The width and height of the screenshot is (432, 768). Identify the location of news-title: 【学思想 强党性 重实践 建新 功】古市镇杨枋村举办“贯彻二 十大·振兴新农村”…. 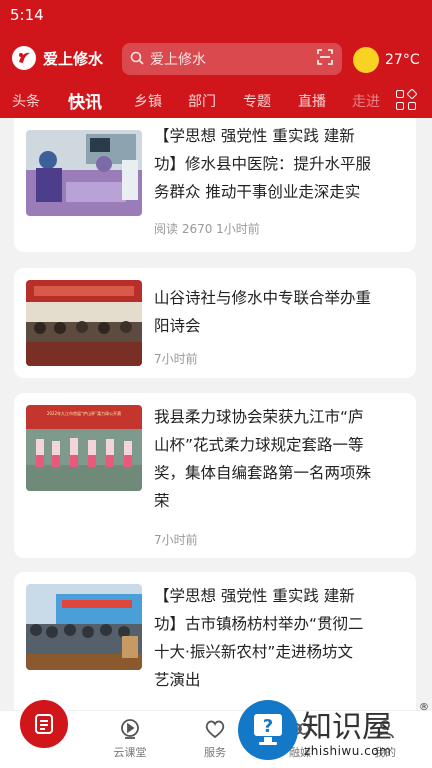
(259, 638).